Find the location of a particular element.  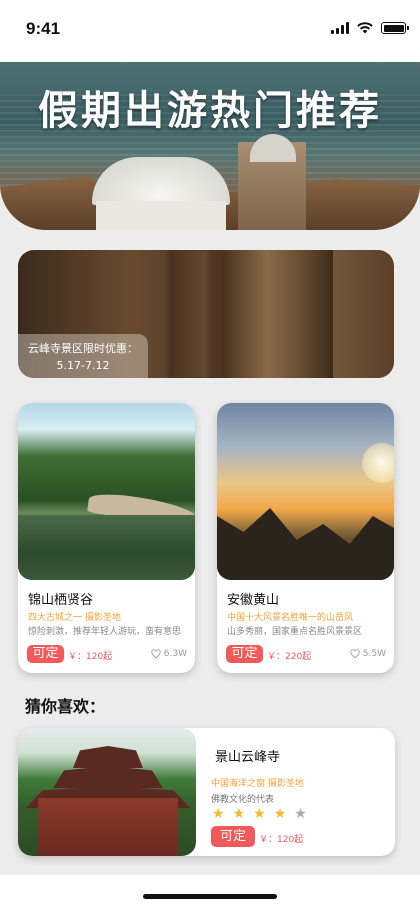

battery-icon is located at coordinates (395, 28).